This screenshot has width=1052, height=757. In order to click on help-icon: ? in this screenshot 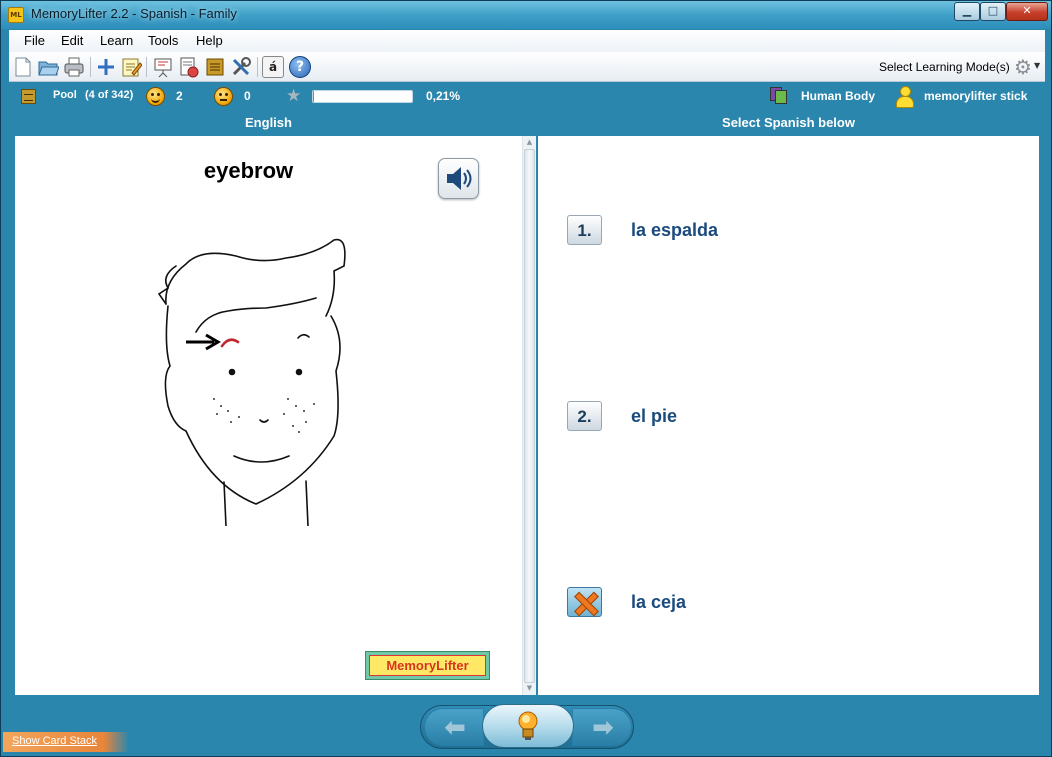, I will do `click(300, 67)`.